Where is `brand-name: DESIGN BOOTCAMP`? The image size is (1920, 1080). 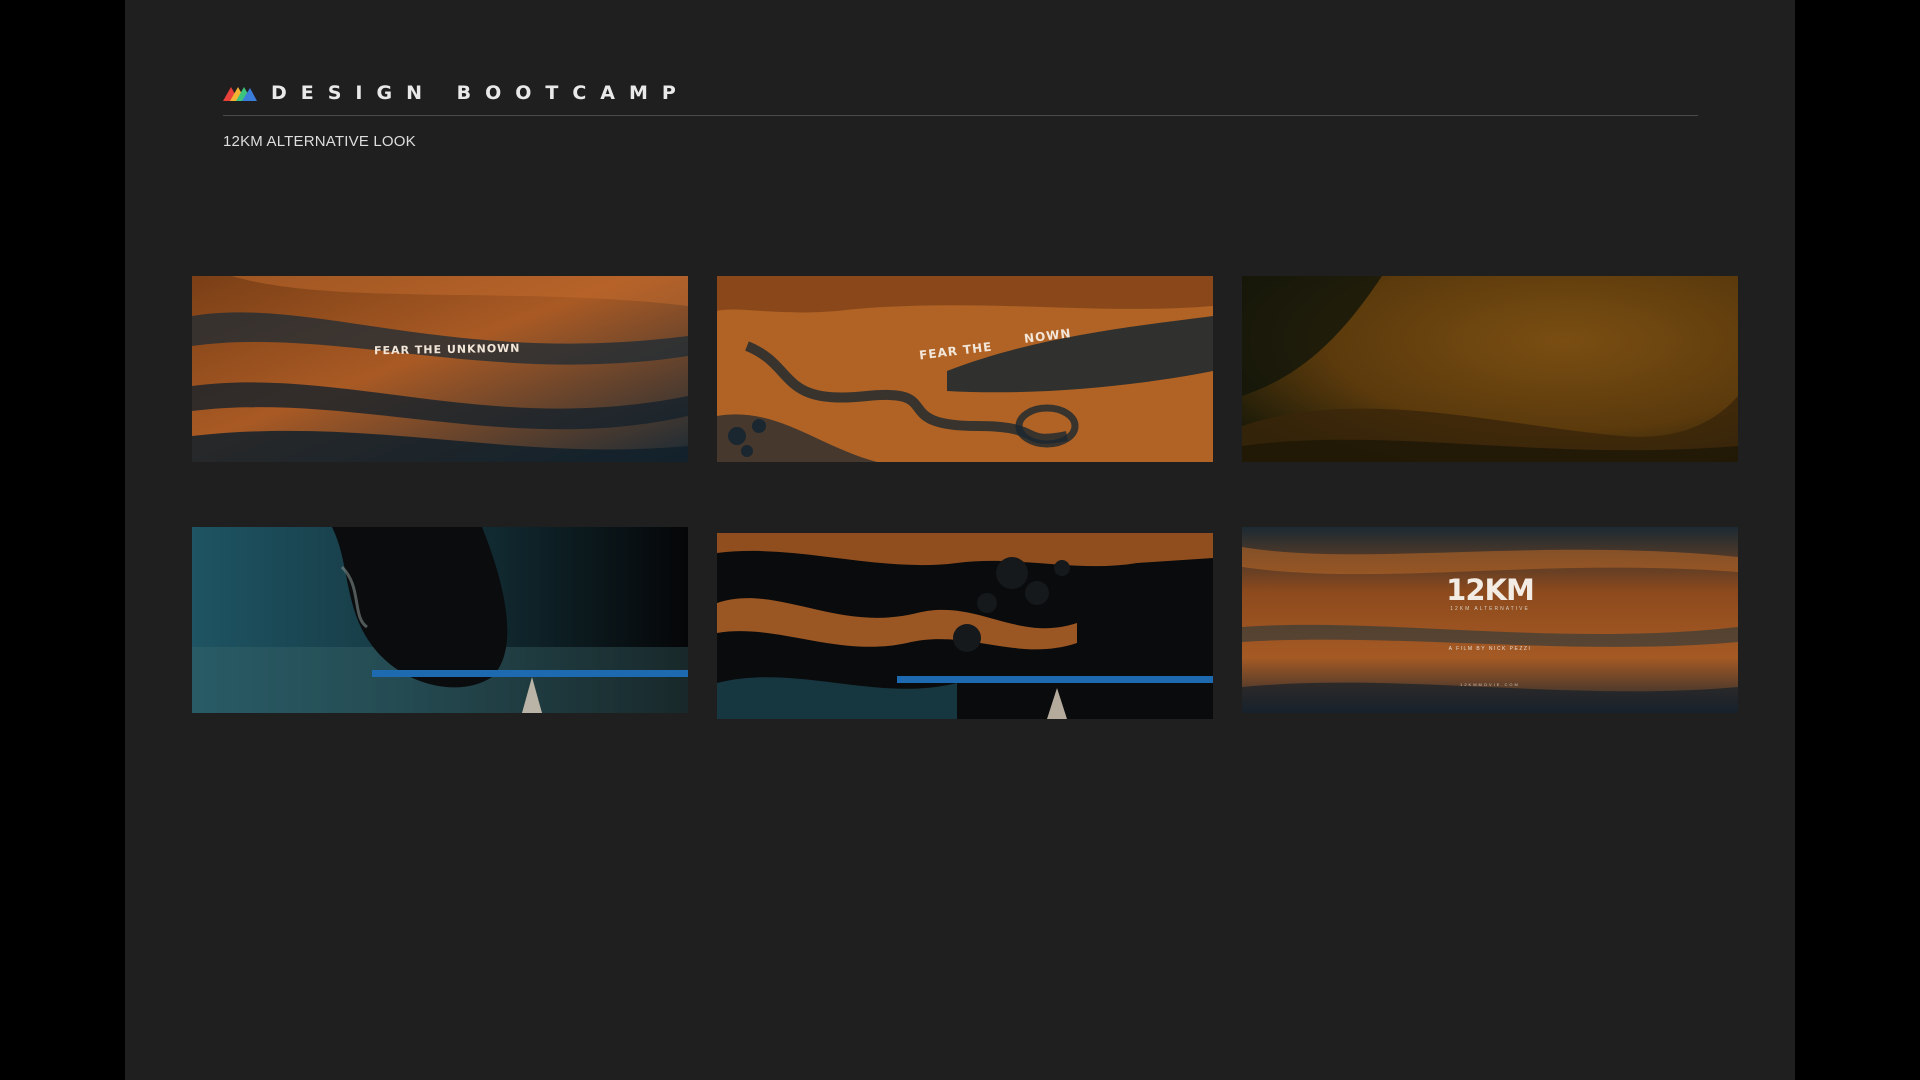
brand-name: DESIGN BOOTCAMP is located at coordinates (480, 93).